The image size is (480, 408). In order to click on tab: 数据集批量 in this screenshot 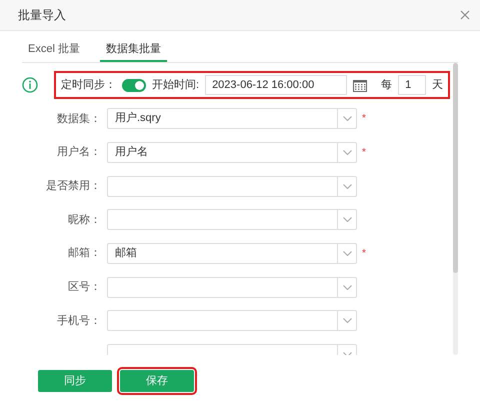, I will do `click(133, 50)`.